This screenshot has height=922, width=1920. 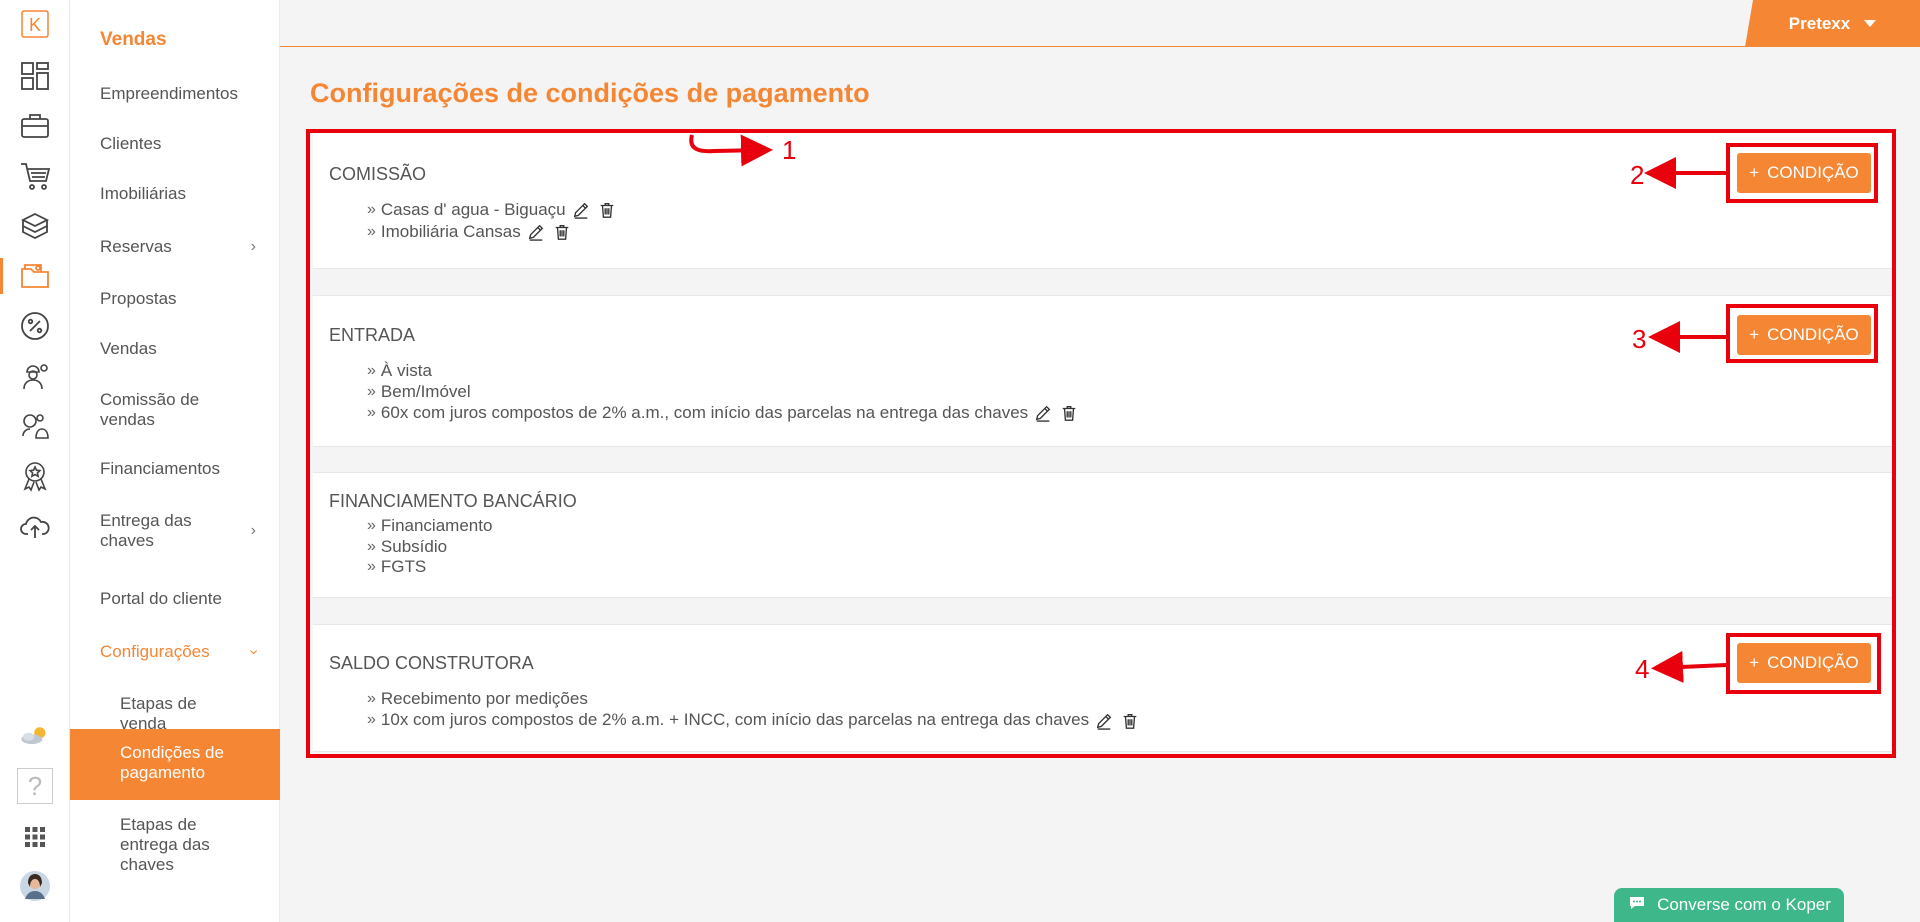 What do you see at coordinates (35, 736) in the screenshot?
I see `weather-icon` at bounding box center [35, 736].